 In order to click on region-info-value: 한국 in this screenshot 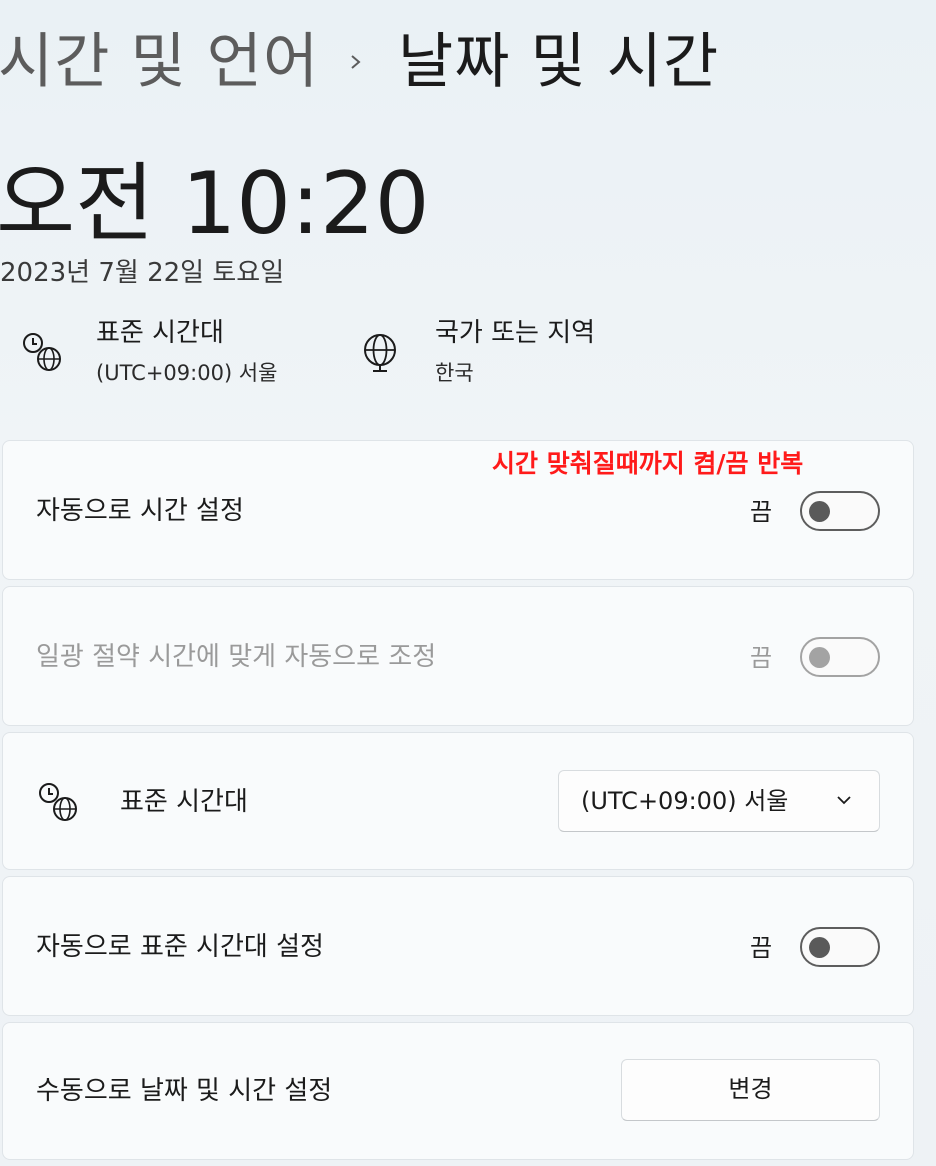, I will do `click(454, 373)`.